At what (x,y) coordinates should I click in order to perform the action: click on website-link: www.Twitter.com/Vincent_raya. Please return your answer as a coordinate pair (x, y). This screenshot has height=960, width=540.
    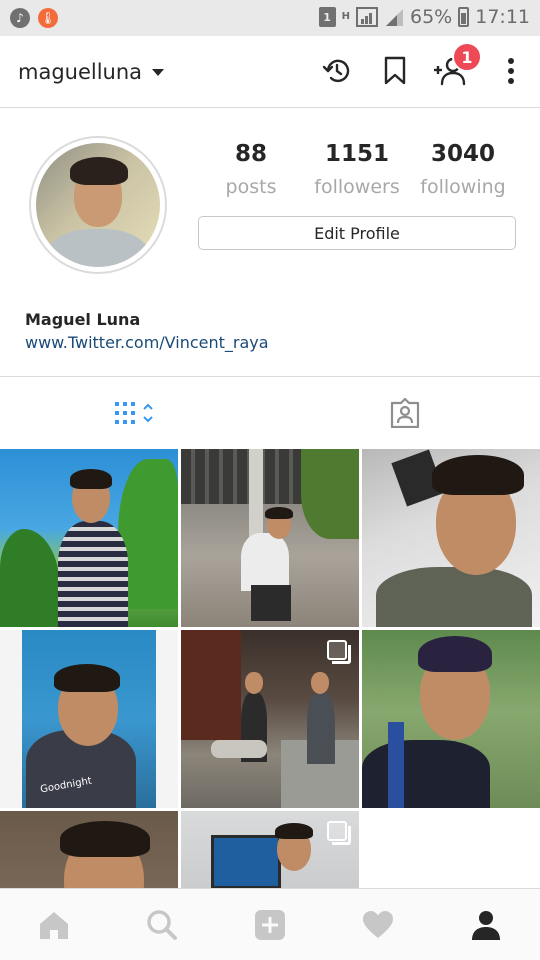
    Looking at the image, I should click on (147, 342).